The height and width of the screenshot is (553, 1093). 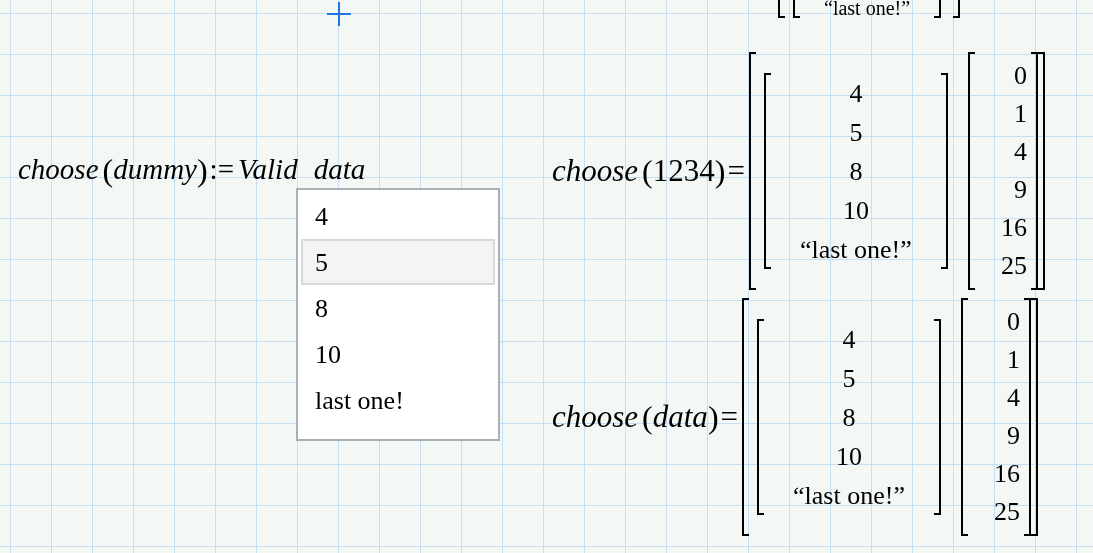 What do you see at coordinates (398, 216) in the screenshot?
I see `dropdown-item: 4` at bounding box center [398, 216].